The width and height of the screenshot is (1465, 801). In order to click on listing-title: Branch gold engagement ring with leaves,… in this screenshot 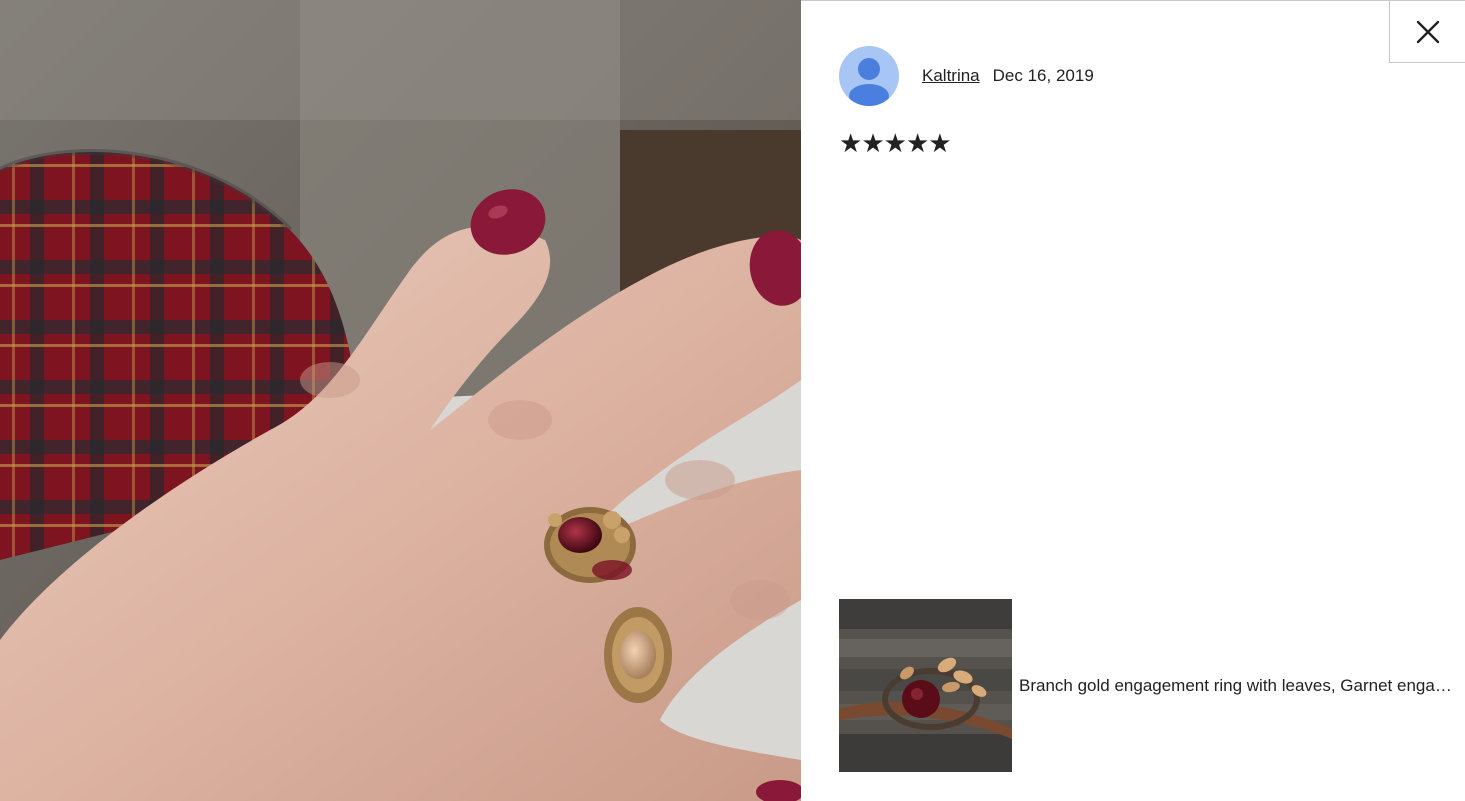, I will do `click(1239, 686)`.